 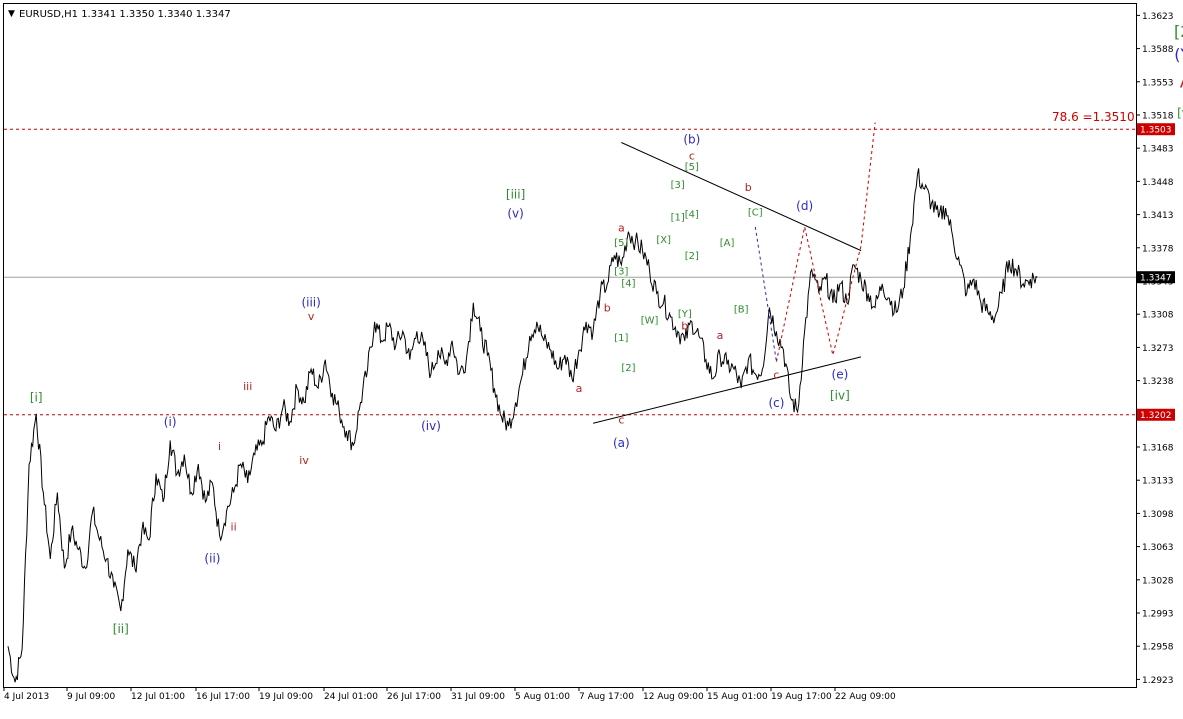 What do you see at coordinates (414, 697) in the screenshot?
I see `time-tick-label: 26 Jul 17:00` at bounding box center [414, 697].